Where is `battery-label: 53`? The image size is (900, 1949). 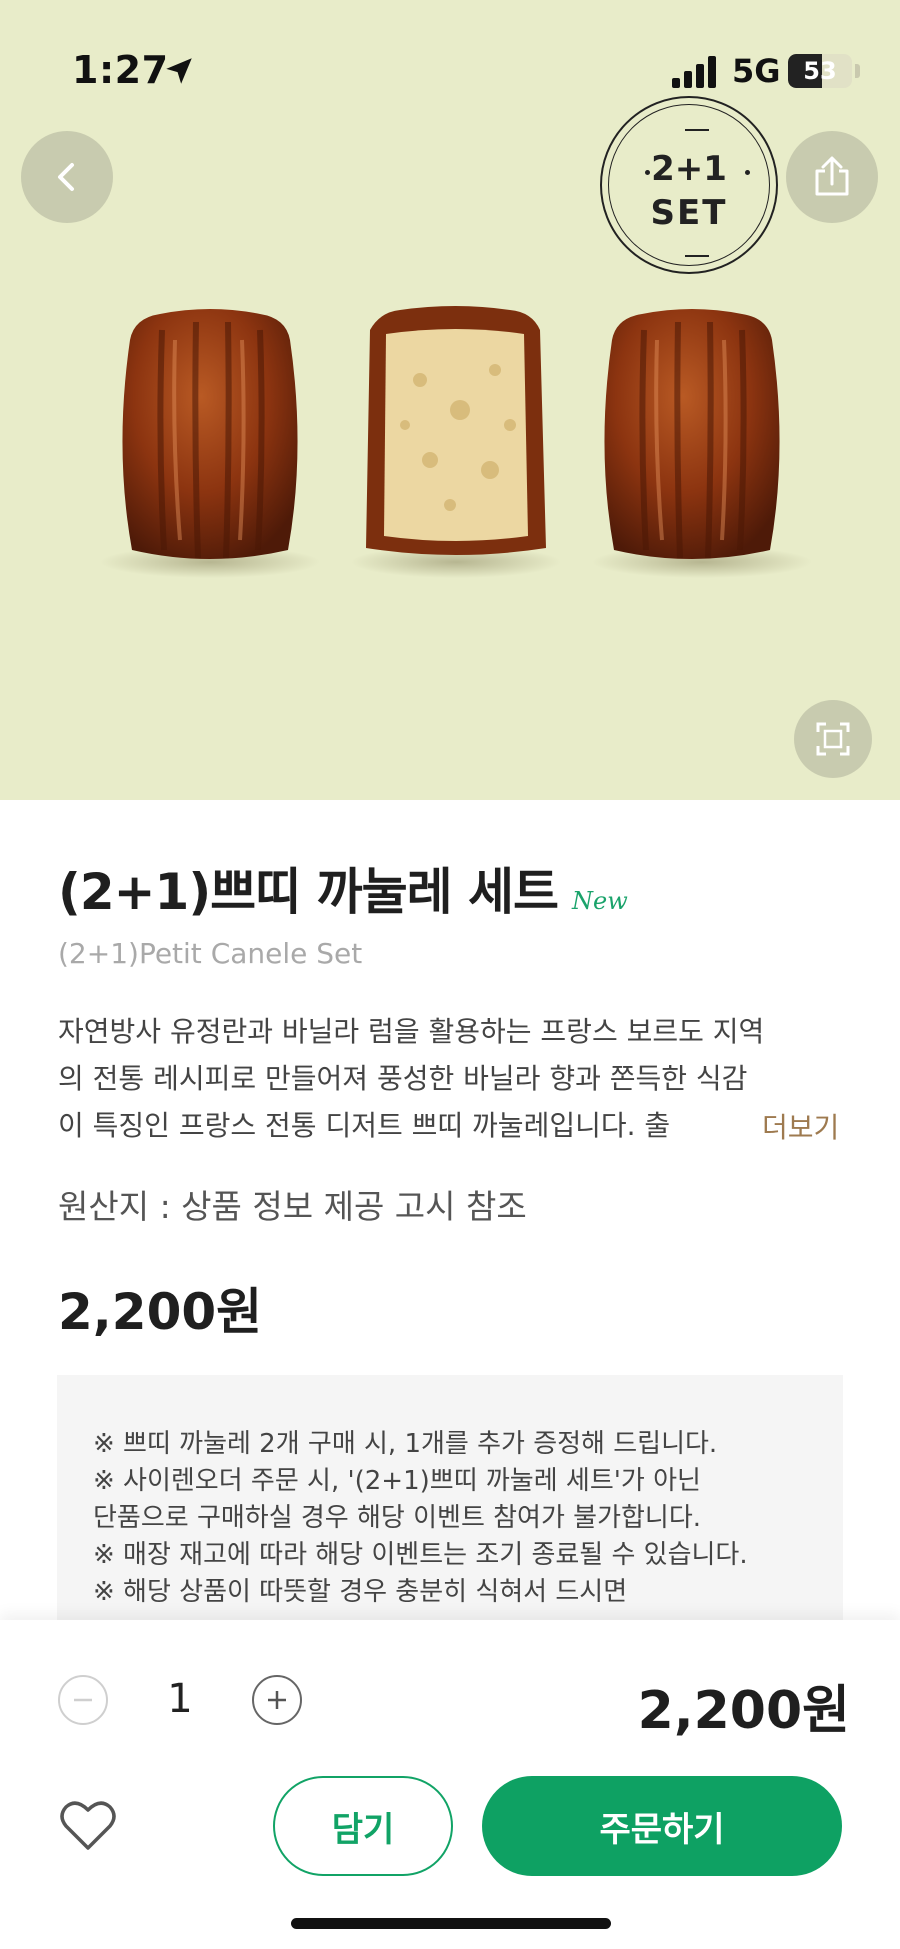 battery-label: 53 is located at coordinates (820, 71).